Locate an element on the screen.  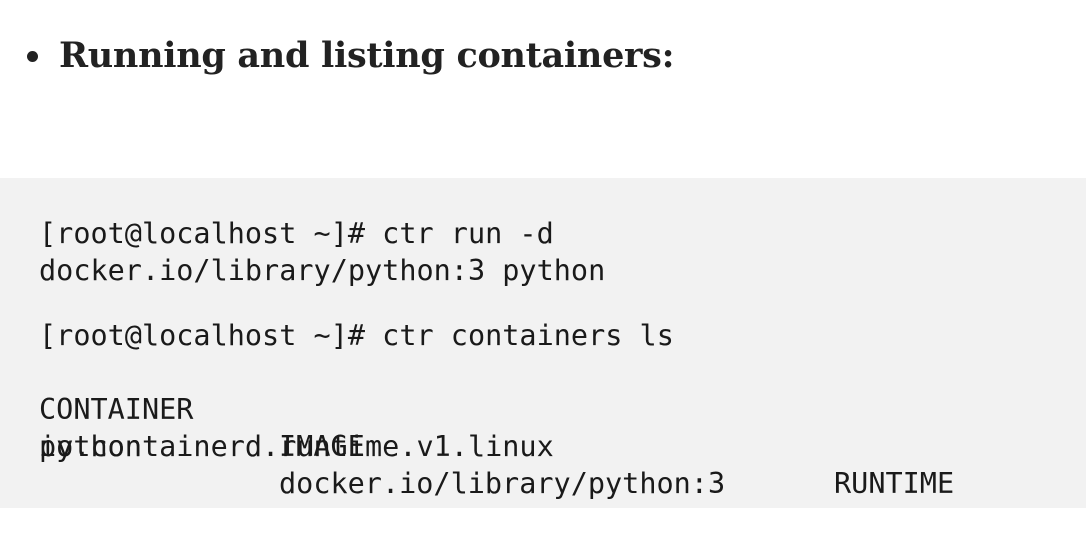
bullet-icon is located at coordinates (32, 56).